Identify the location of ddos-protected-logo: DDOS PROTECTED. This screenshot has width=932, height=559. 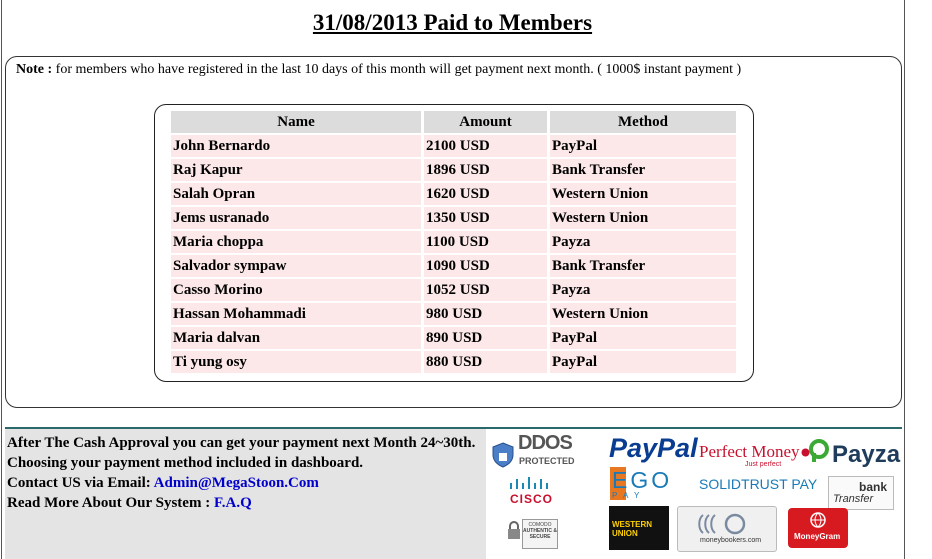
(537, 452).